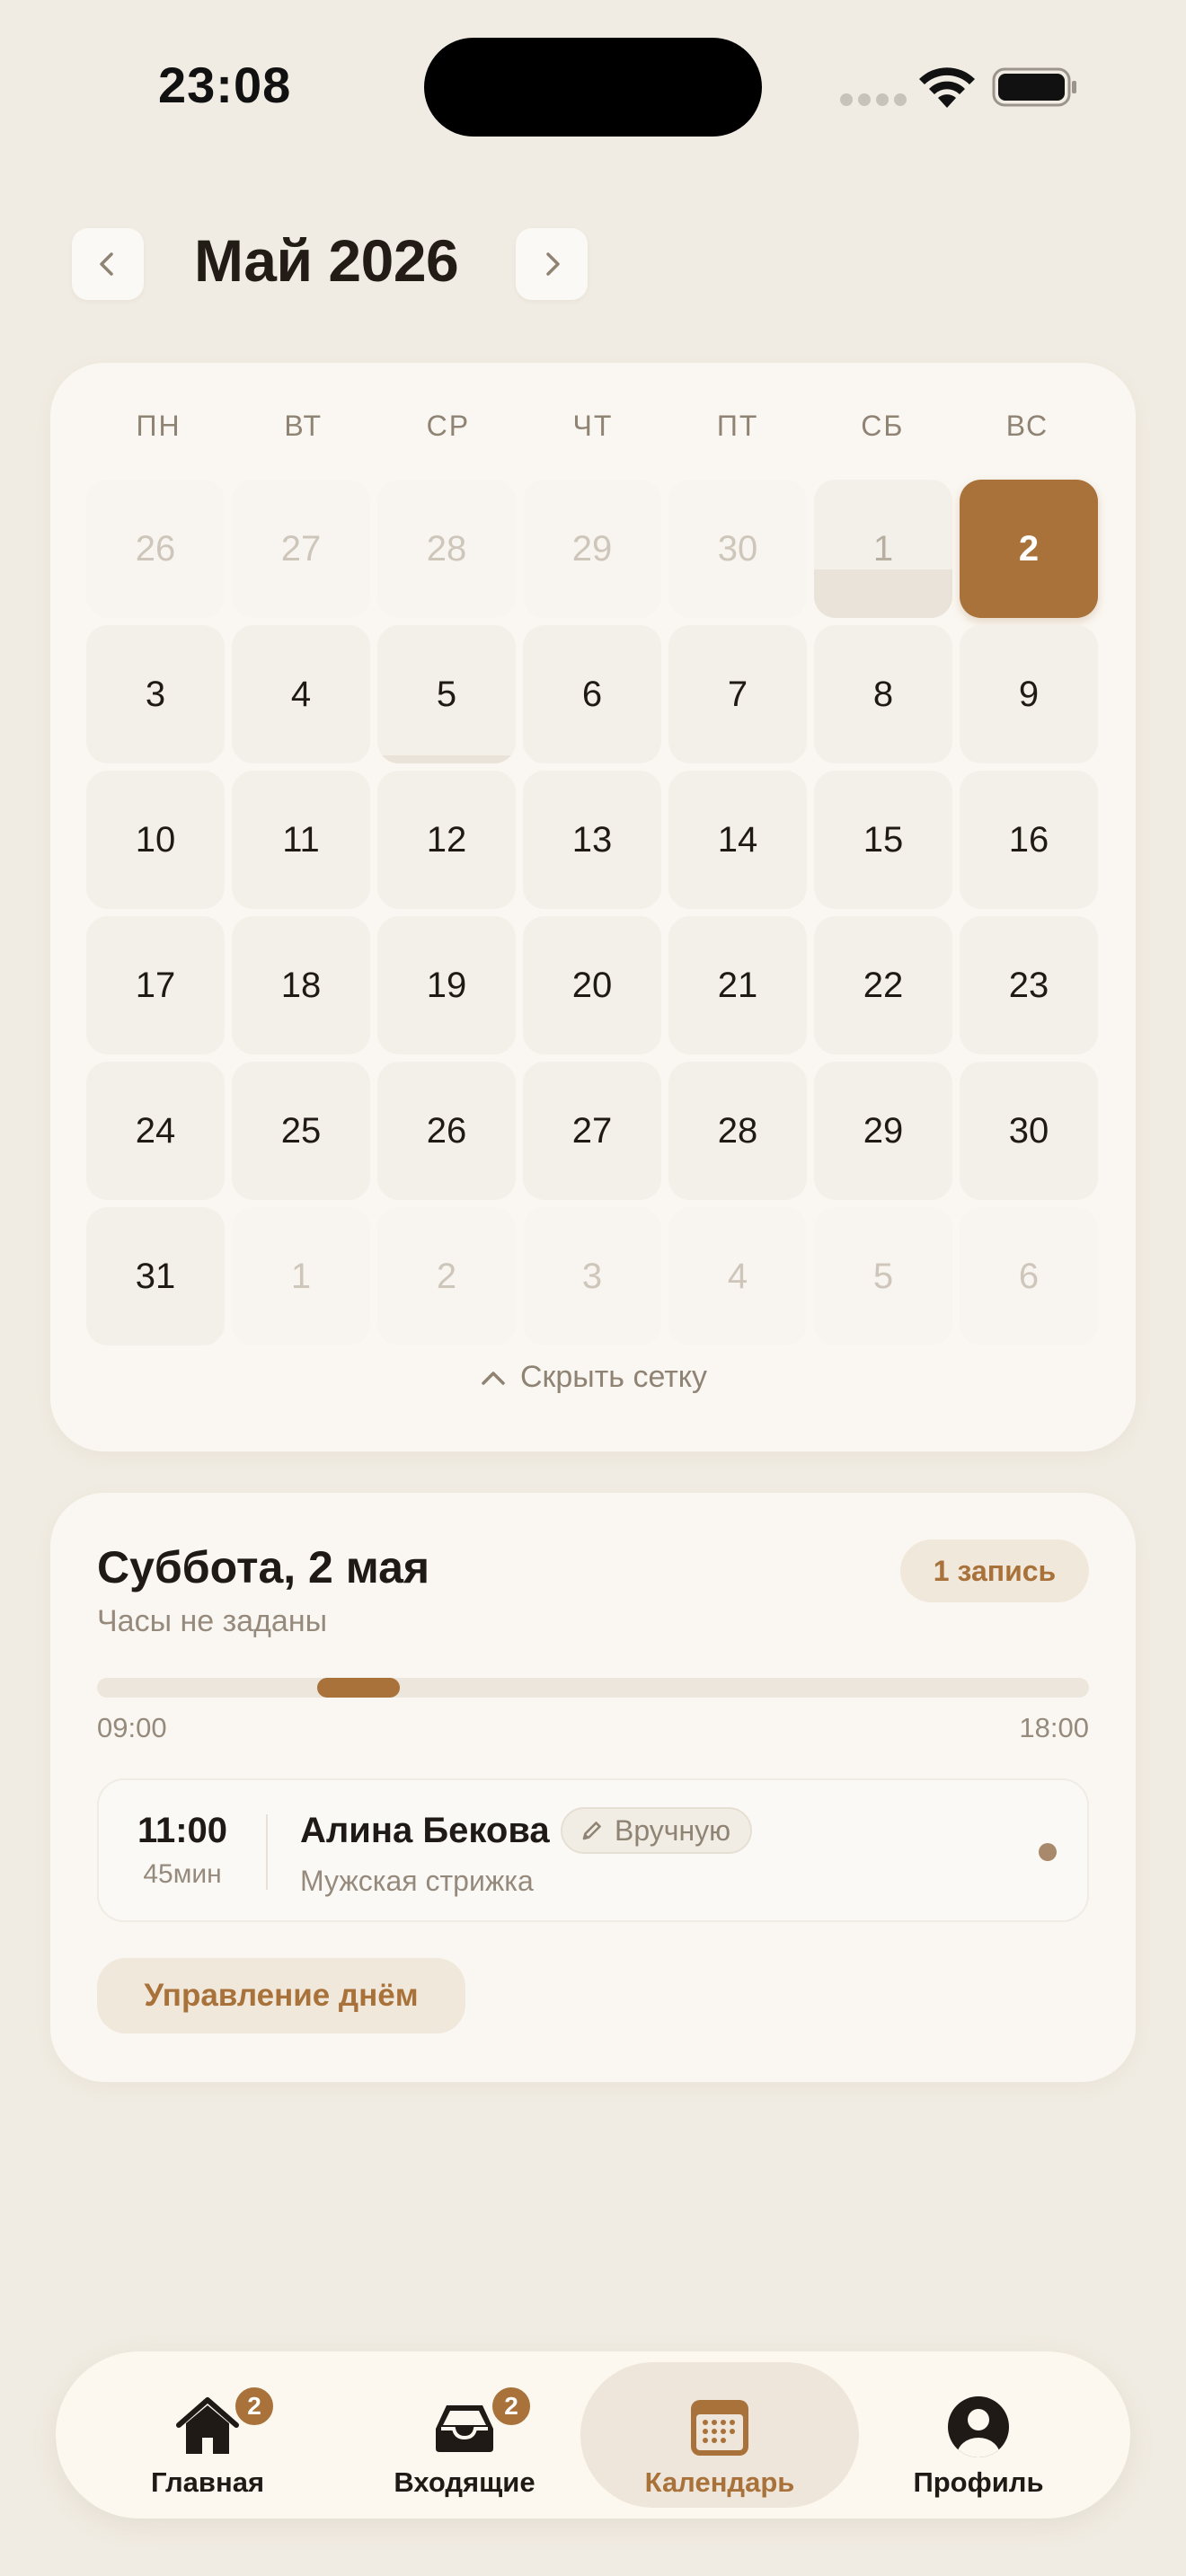 This screenshot has height=2576, width=1186. I want to click on weekday-label: ПТ, so click(737, 426).